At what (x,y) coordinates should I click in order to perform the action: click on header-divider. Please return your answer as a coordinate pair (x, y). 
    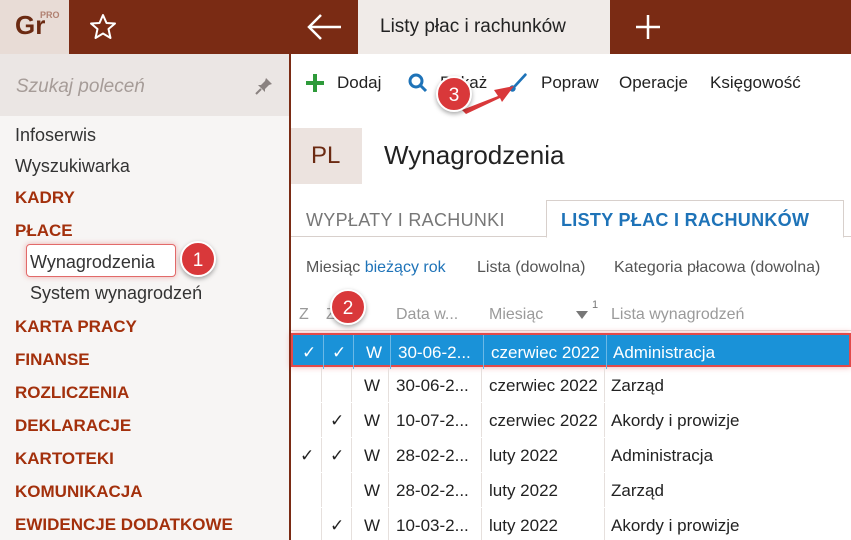
    Looking at the image, I should click on (571, 330).